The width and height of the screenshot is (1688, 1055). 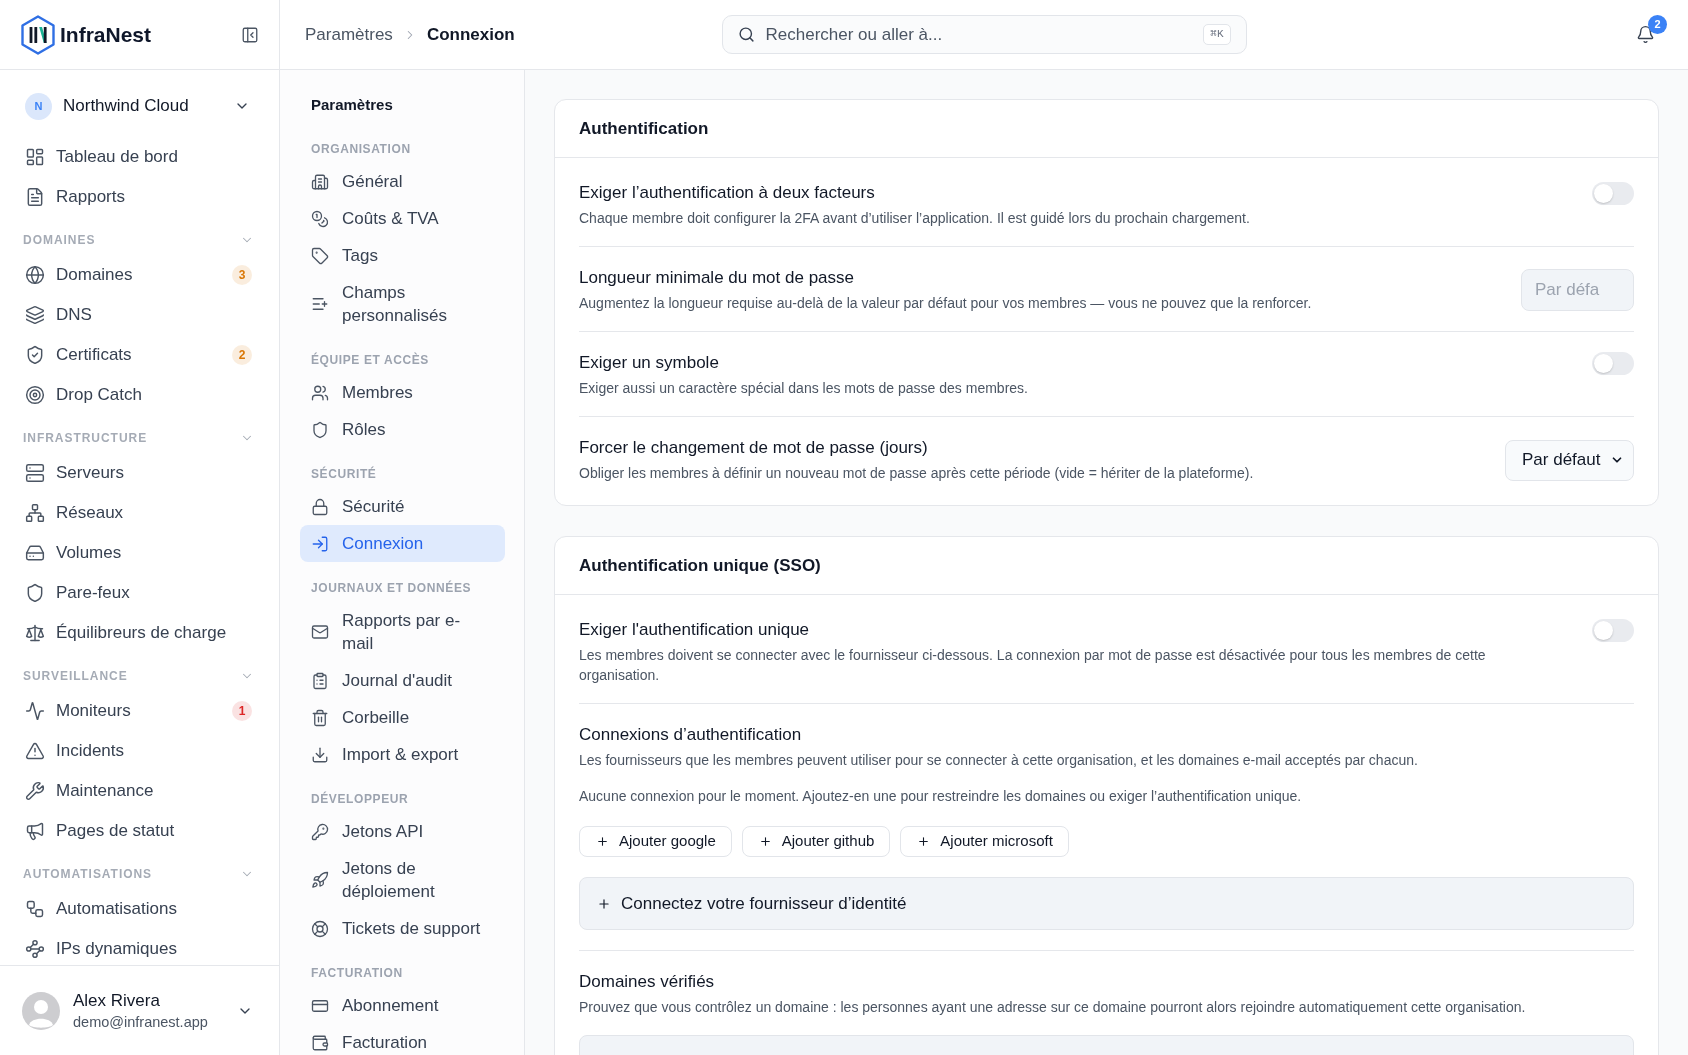 I want to click on breadcrumb-current: Connexion, so click(x=470, y=34).